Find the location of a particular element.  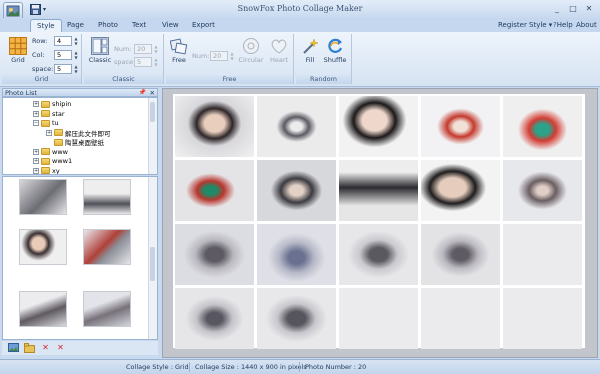

help-link: ?Help is located at coordinates (563, 25).